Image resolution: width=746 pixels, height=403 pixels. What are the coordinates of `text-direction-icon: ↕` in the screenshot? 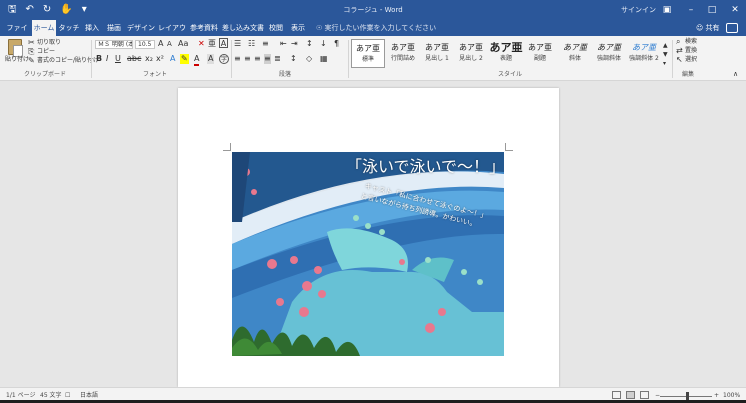 It's located at (309, 44).